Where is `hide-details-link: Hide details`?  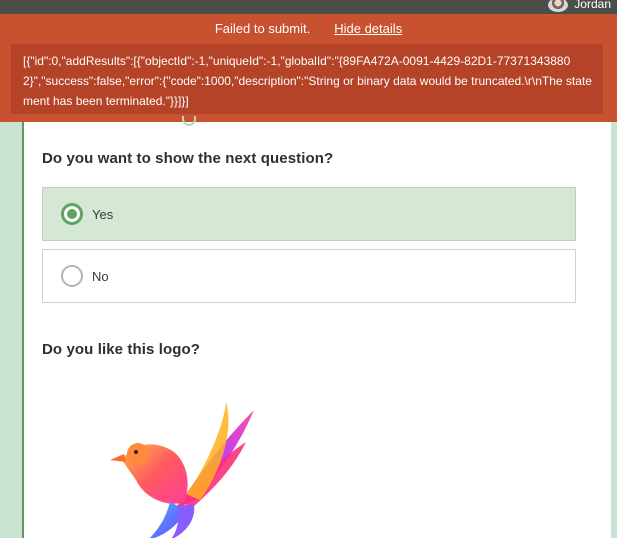 hide-details-link: Hide details is located at coordinates (368, 28).